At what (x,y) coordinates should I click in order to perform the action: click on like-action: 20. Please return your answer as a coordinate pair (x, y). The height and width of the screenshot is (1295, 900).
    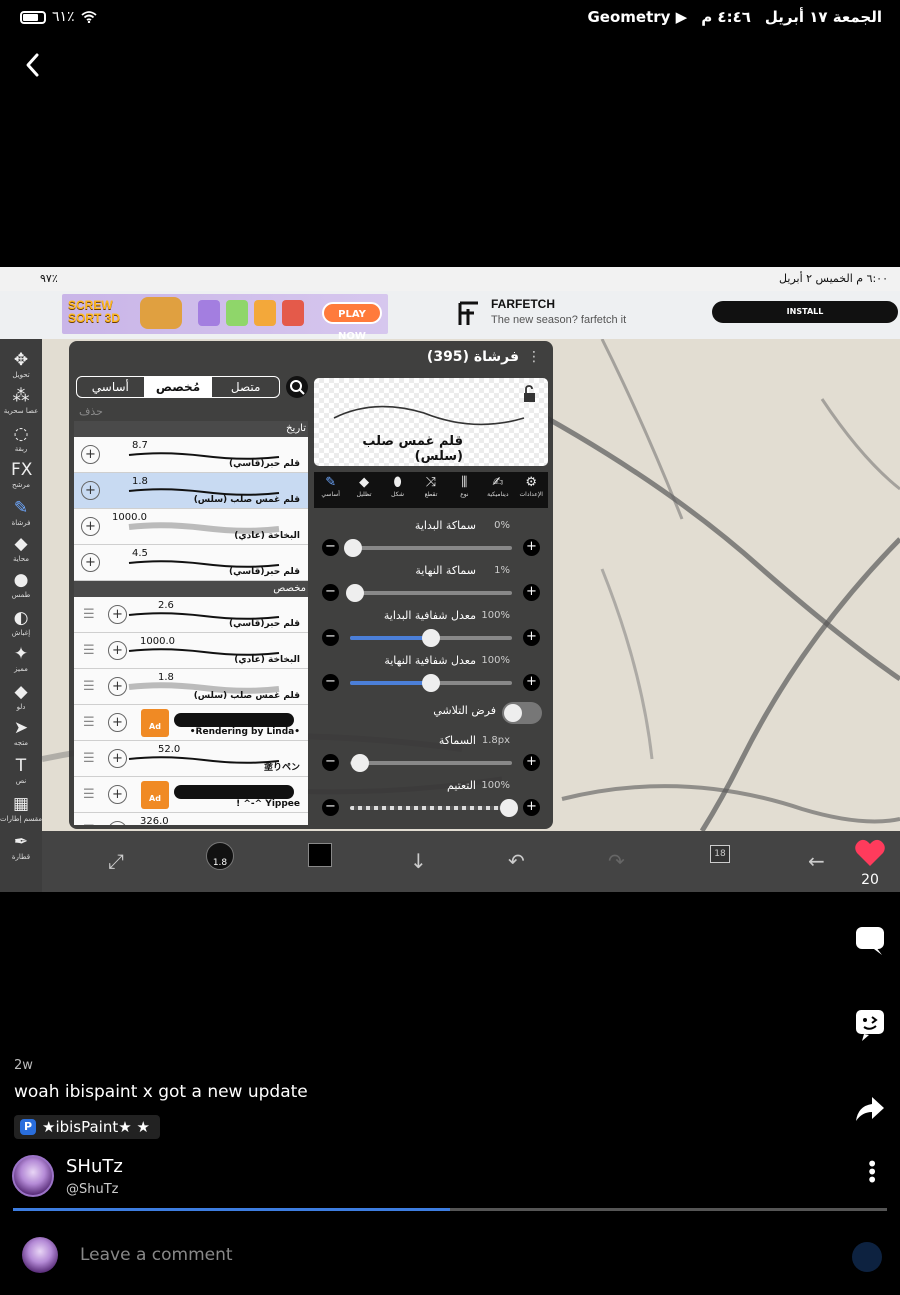
    Looking at the image, I should click on (870, 863).